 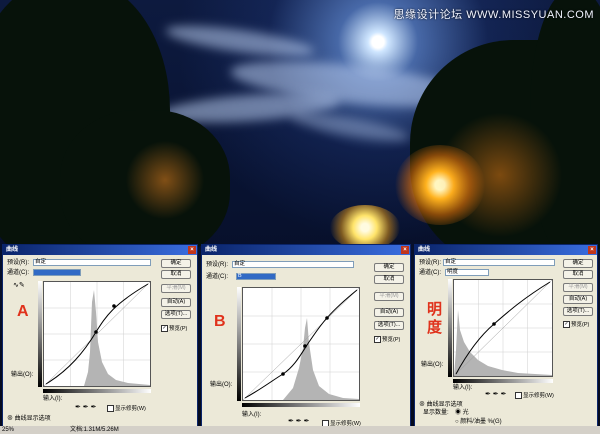 What do you see at coordinates (493, 15) in the screenshot?
I see `watermark: 思缘设计论坛 WWW.MISSYUAN.COM` at bounding box center [493, 15].